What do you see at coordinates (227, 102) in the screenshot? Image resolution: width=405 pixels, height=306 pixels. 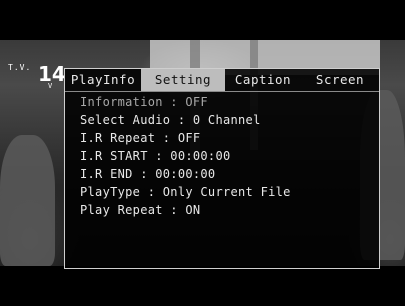 I see `setting-information: Information : OFF` at bounding box center [227, 102].